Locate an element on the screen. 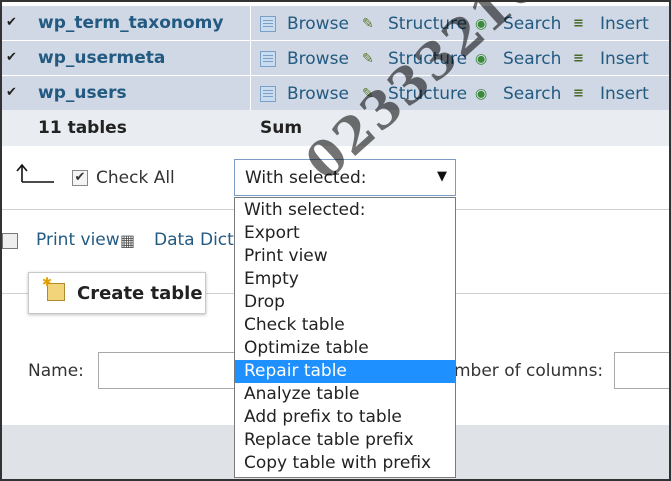  option-replace-prefix: Replace table prefix is located at coordinates (345, 440).